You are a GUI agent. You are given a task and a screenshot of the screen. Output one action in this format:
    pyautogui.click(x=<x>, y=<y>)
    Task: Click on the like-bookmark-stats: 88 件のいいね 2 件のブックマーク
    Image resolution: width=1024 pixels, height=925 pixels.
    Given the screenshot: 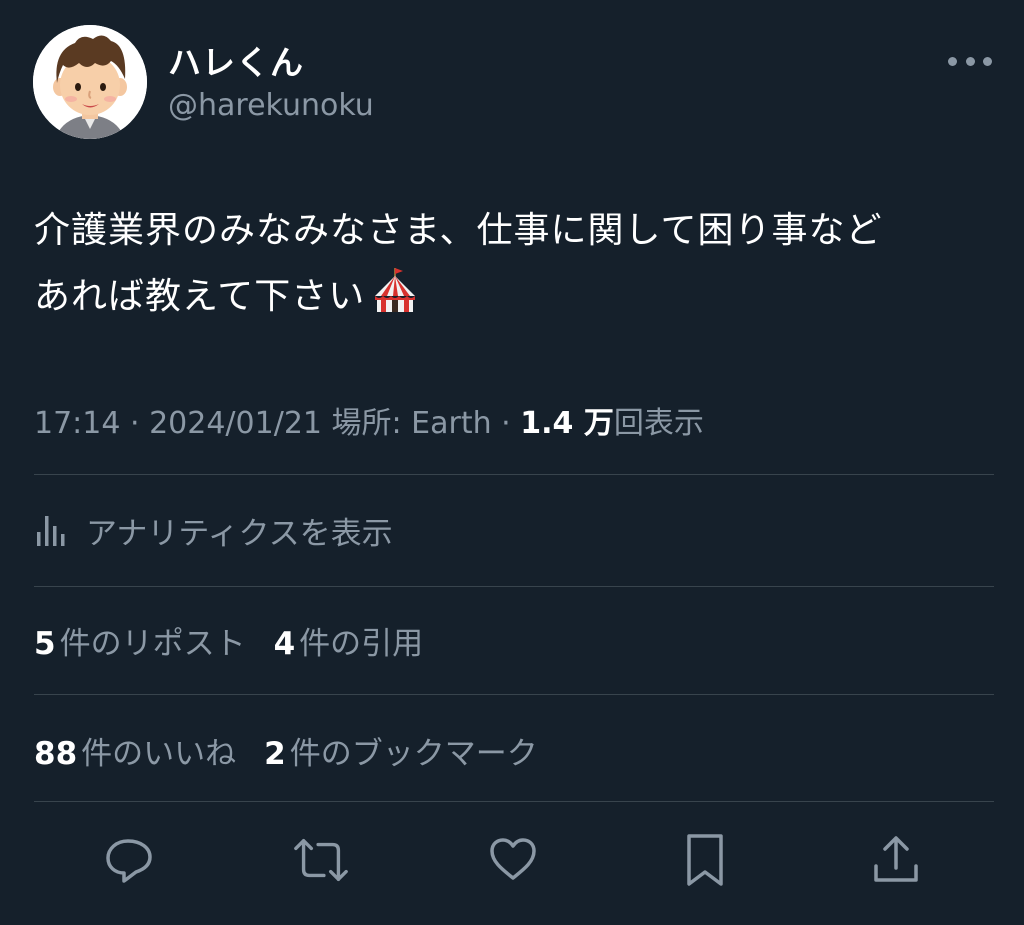 What is the action you would take?
    pyautogui.click(x=300, y=750)
    